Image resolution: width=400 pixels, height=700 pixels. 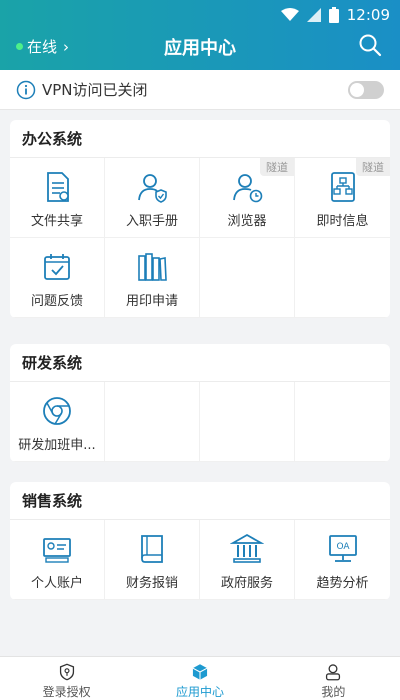 I want to click on app-instant-message: 隧道 即时信息, so click(x=342, y=198).